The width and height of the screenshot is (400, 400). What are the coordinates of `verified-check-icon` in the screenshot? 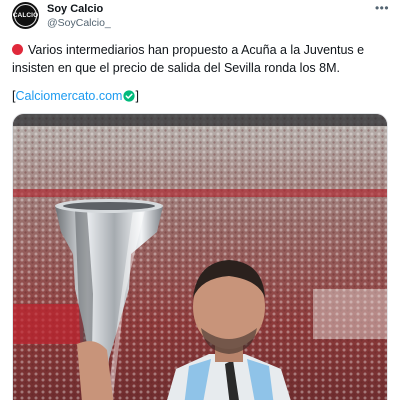 It's located at (129, 96).